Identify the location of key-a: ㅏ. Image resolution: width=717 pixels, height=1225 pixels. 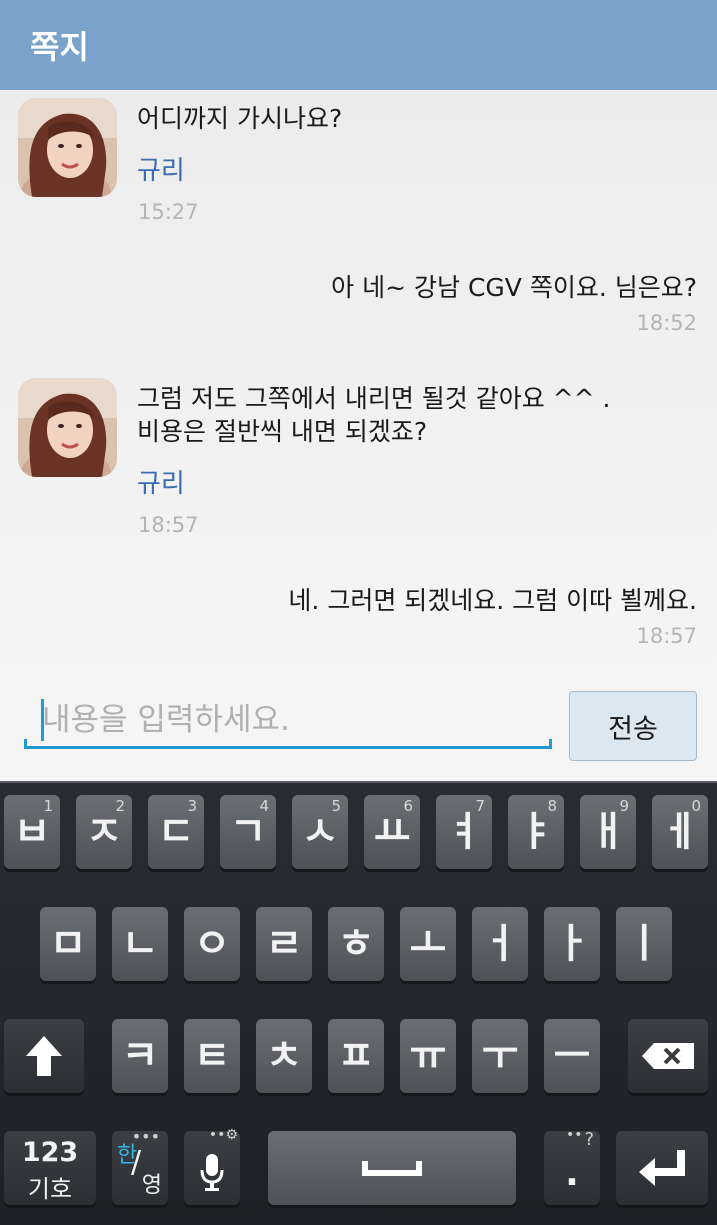
(572, 944).